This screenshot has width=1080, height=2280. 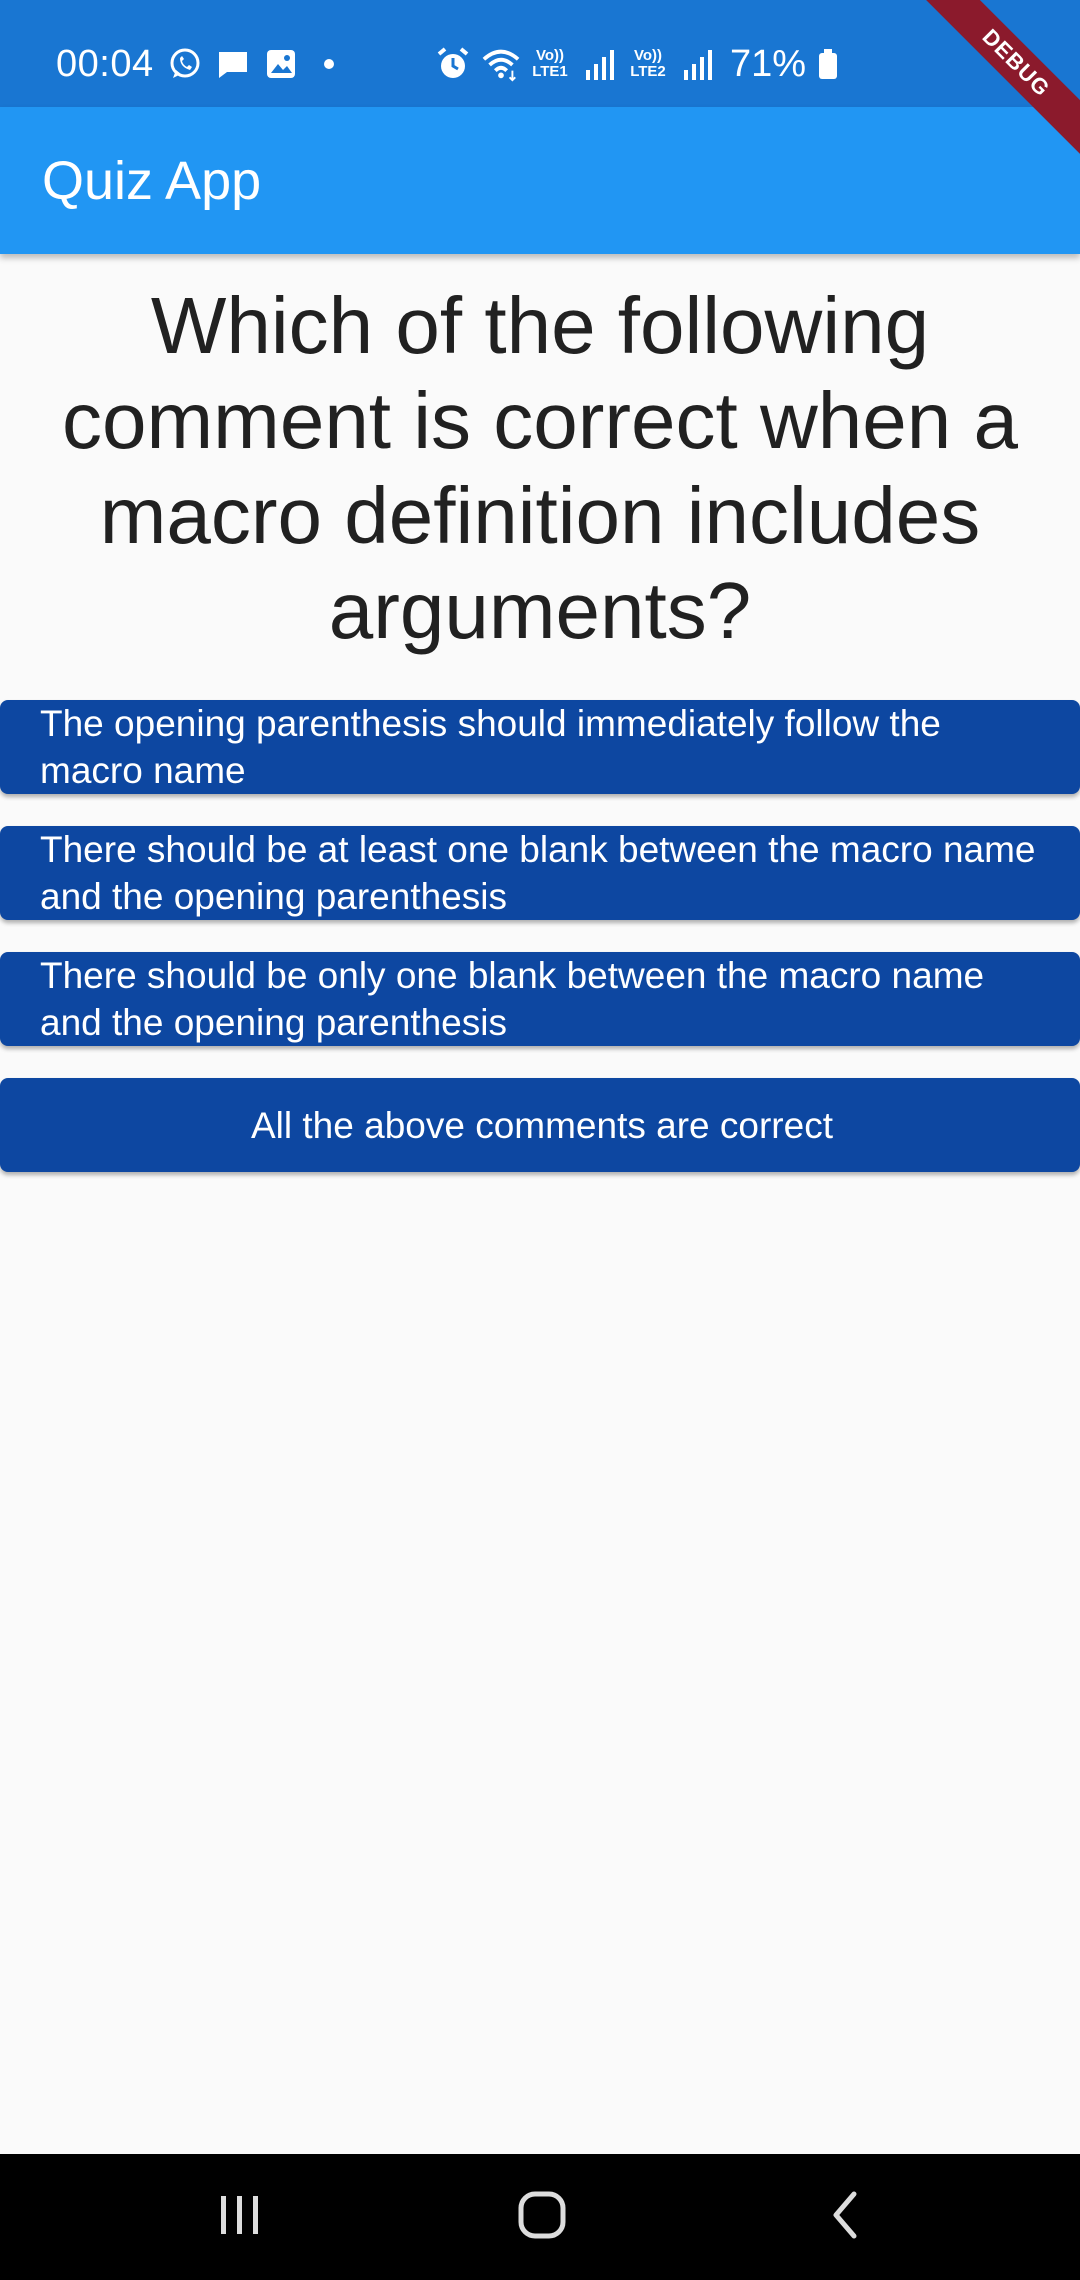 What do you see at coordinates (257, 64) in the screenshot?
I see `status-left-icons` at bounding box center [257, 64].